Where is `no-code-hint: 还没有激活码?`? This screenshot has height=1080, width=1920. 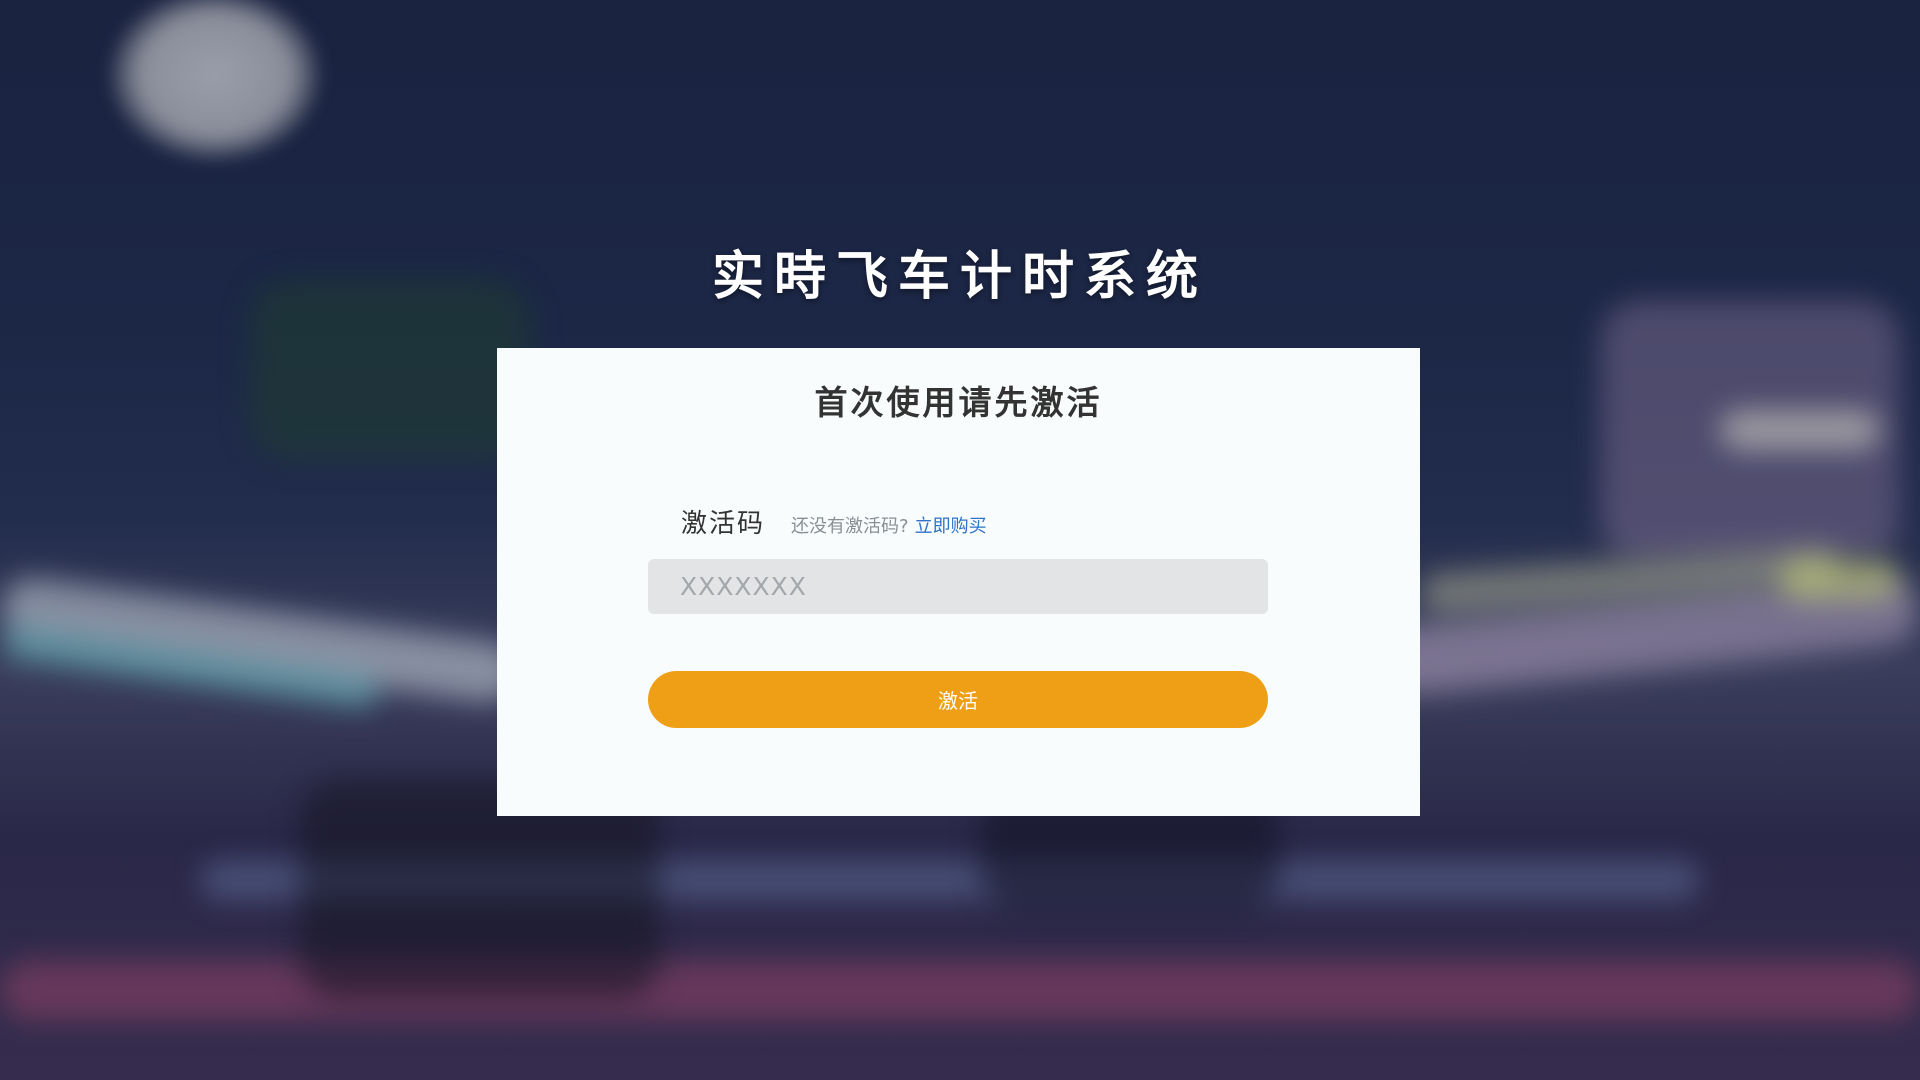
no-code-hint: 还没有激活码? is located at coordinates (850, 526).